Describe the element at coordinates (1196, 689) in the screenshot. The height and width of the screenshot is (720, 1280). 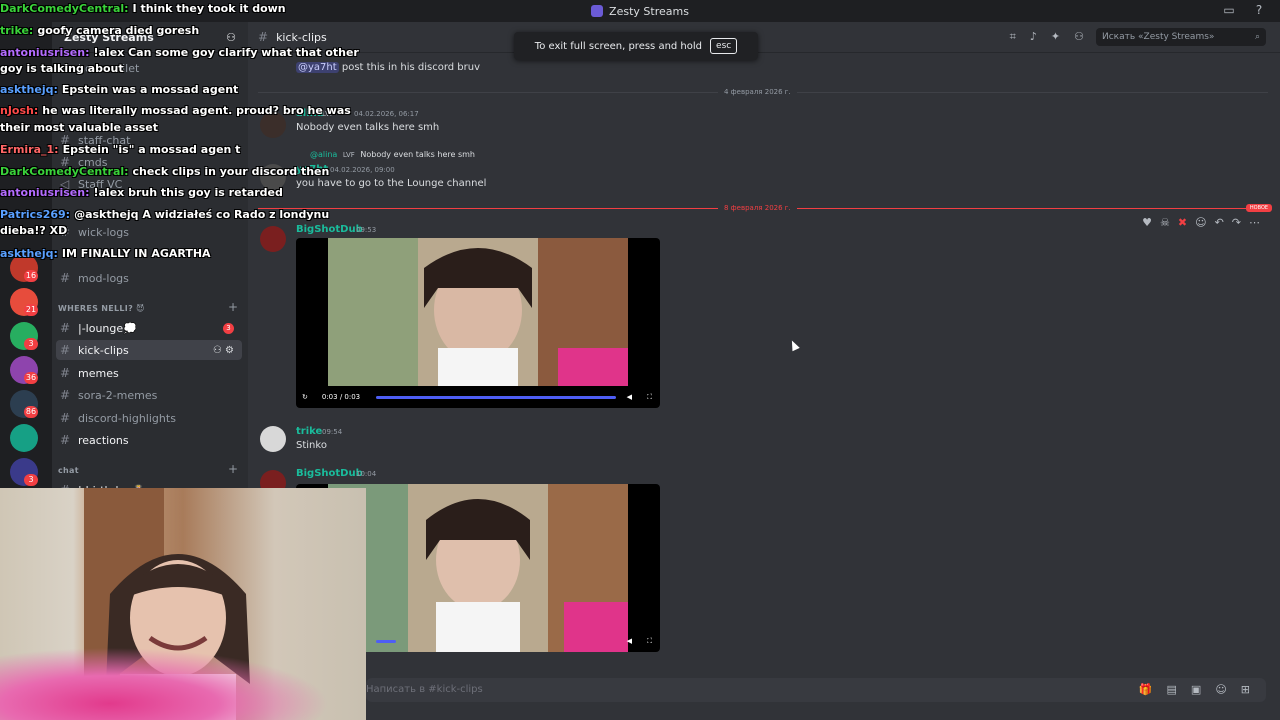
I see `sticker-icon: ▣` at that location.